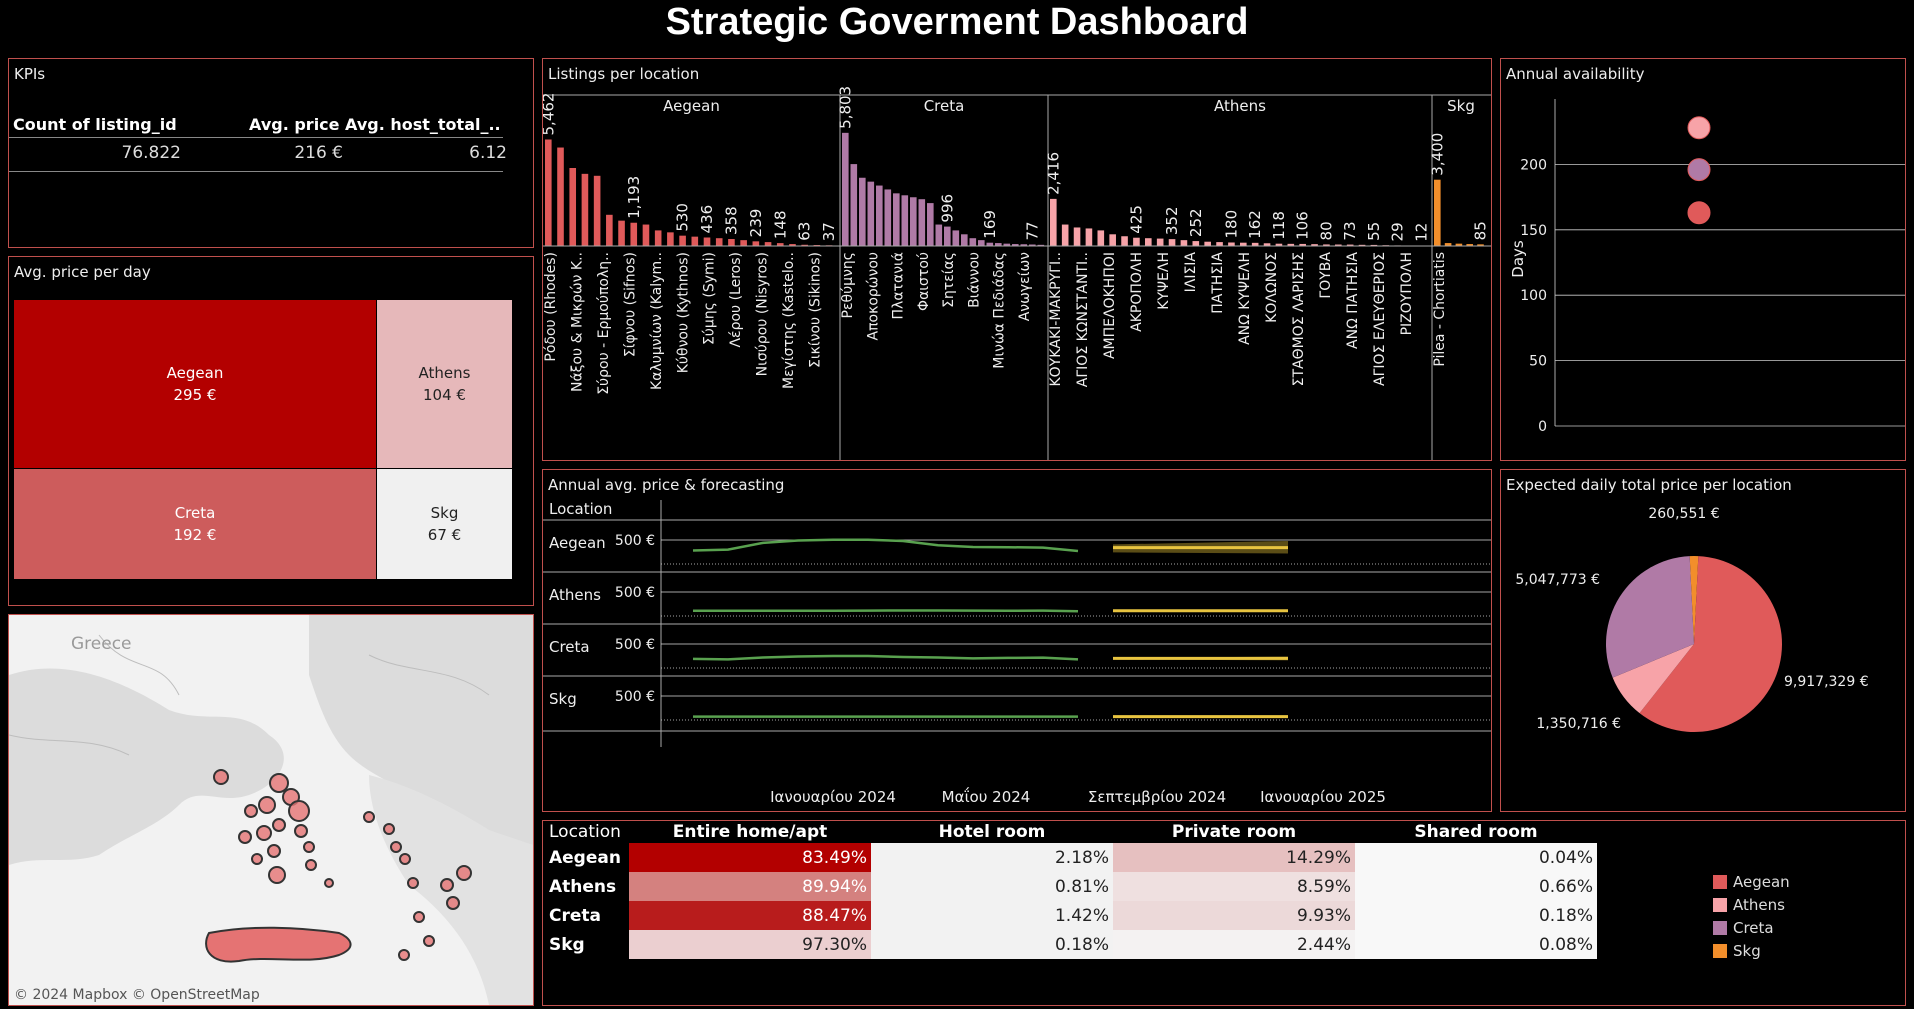 The image size is (1914, 1009). I want to click on listings-bar-label: 996, so click(947, 208).